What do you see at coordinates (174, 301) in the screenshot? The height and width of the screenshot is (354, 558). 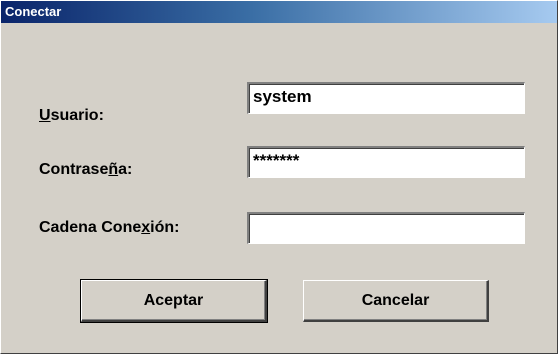 I see `accept-button: Aceptar` at bounding box center [174, 301].